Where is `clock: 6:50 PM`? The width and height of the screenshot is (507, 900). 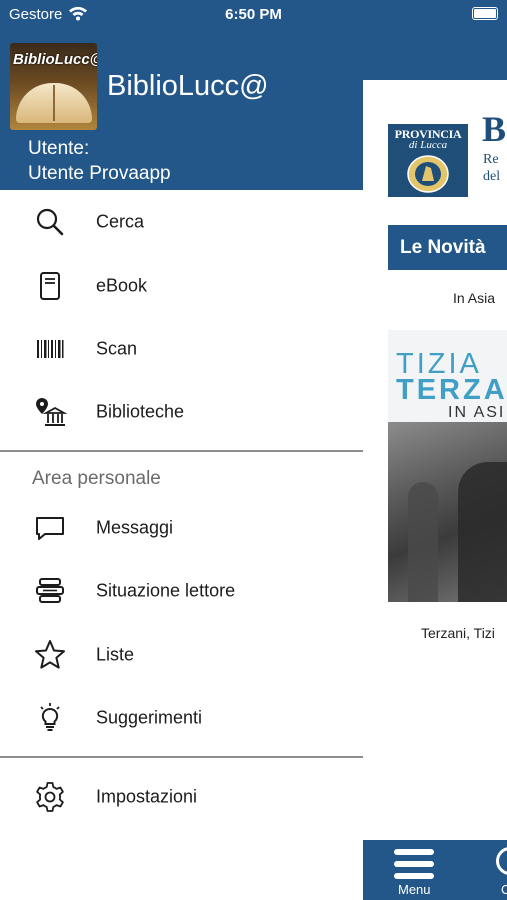
clock: 6:50 PM is located at coordinates (253, 14).